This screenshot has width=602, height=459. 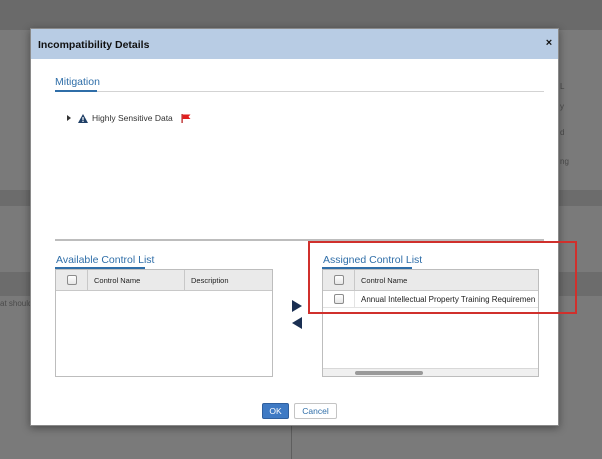 I want to click on row-select, so click(x=339, y=299).